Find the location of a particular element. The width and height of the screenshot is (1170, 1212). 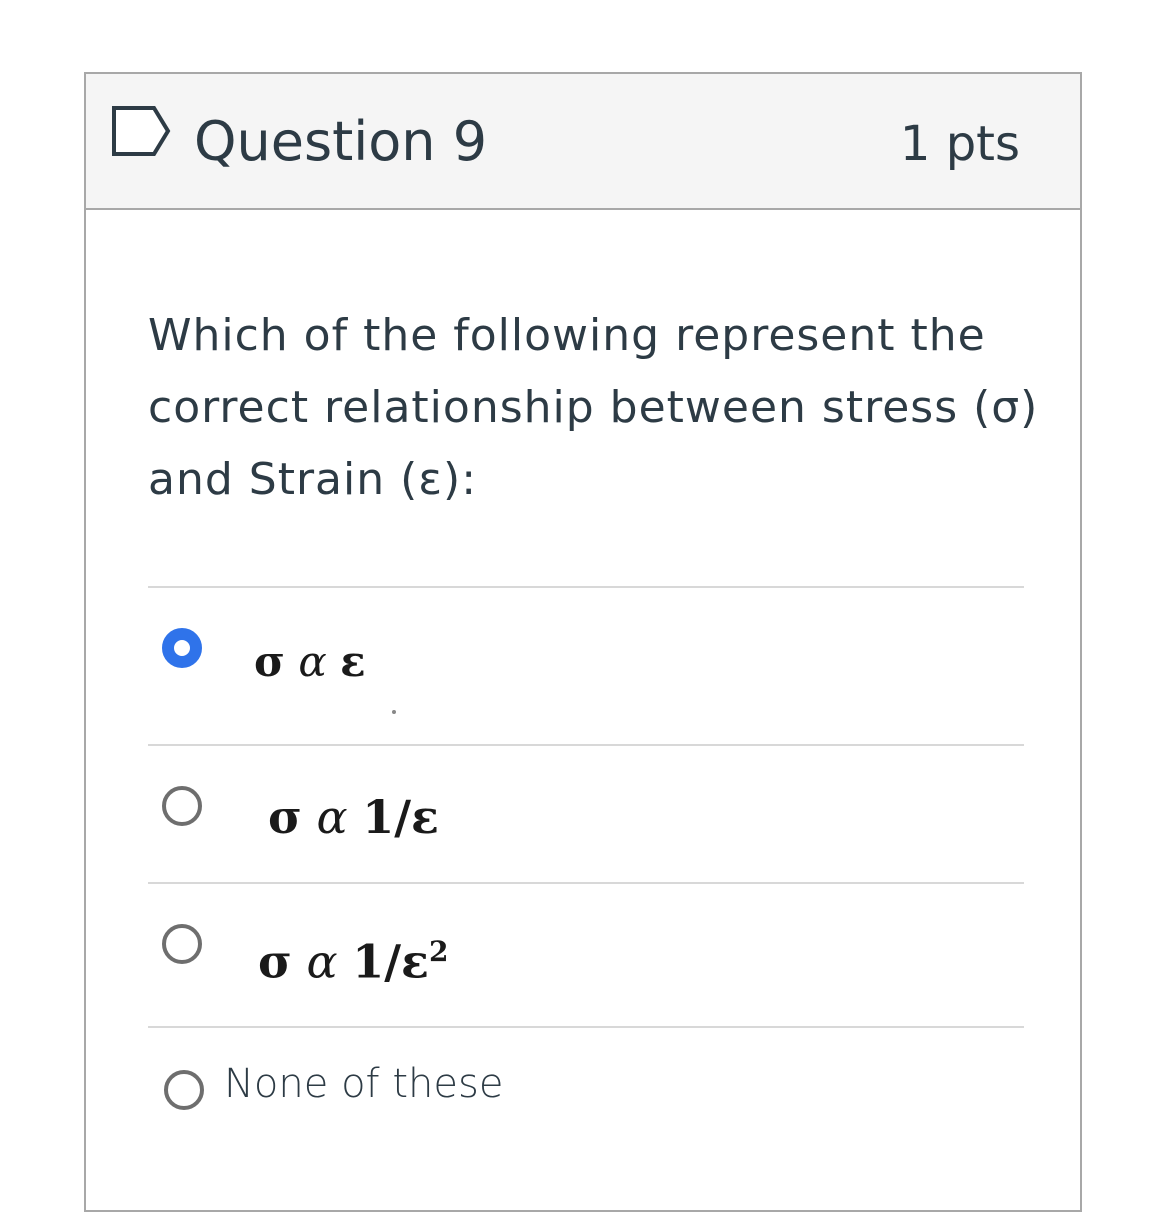

answer-formula-2: σ α 1/ε is located at coordinates (353, 817).